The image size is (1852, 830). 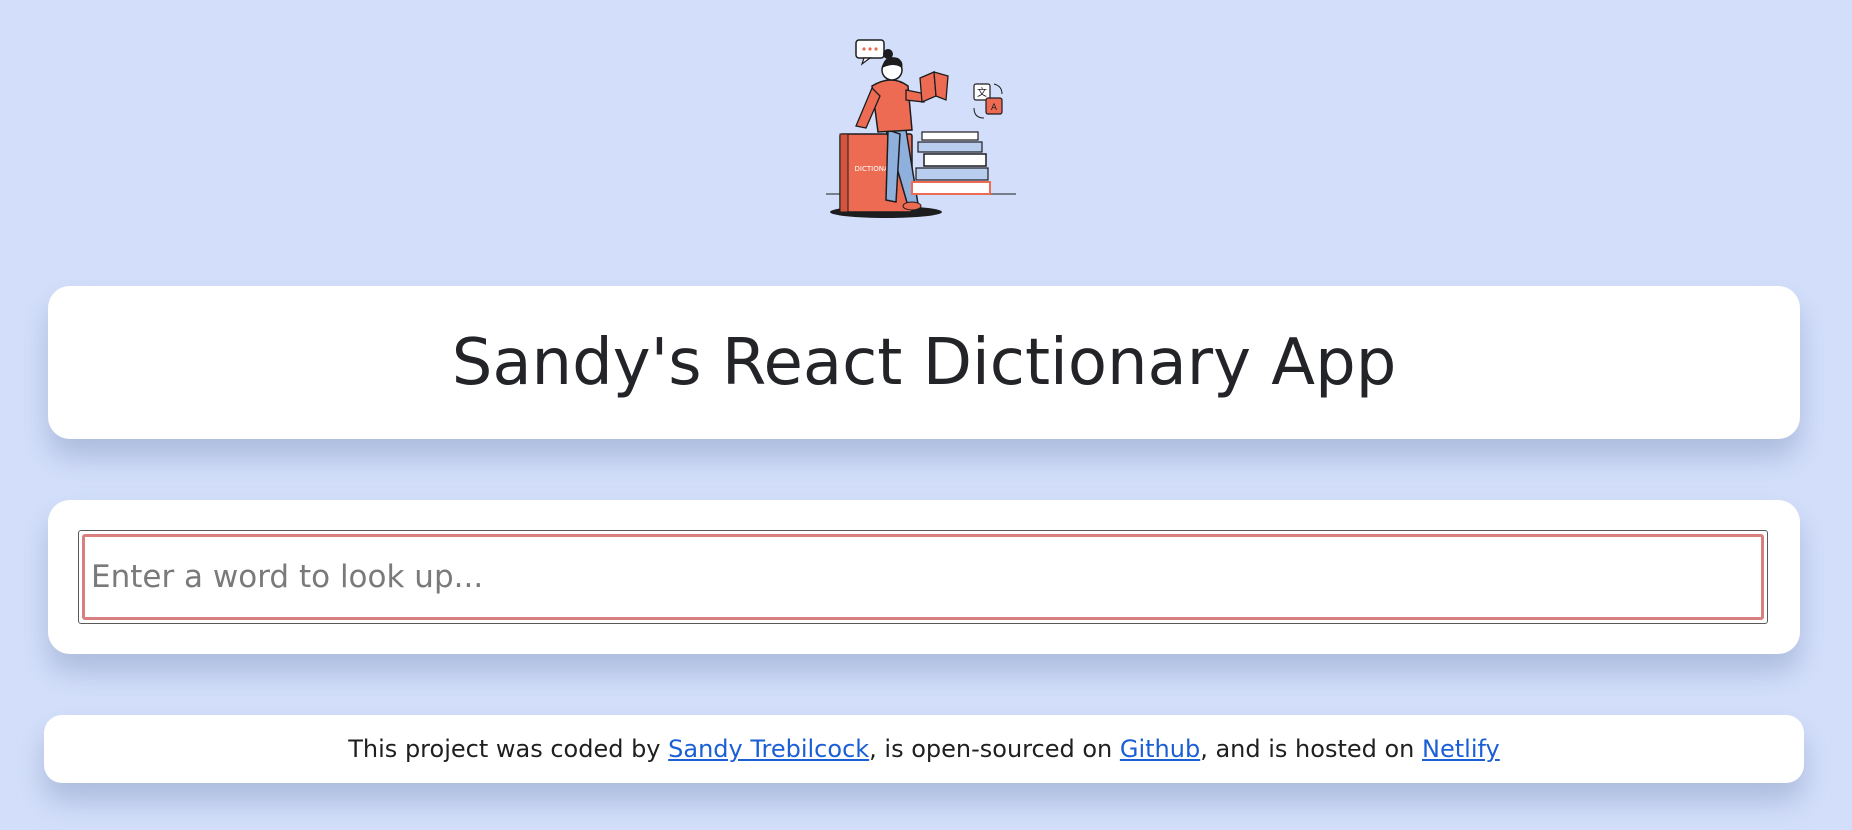 What do you see at coordinates (504, 749) in the screenshot?
I see `footer-text-start: This project was coded by` at bounding box center [504, 749].